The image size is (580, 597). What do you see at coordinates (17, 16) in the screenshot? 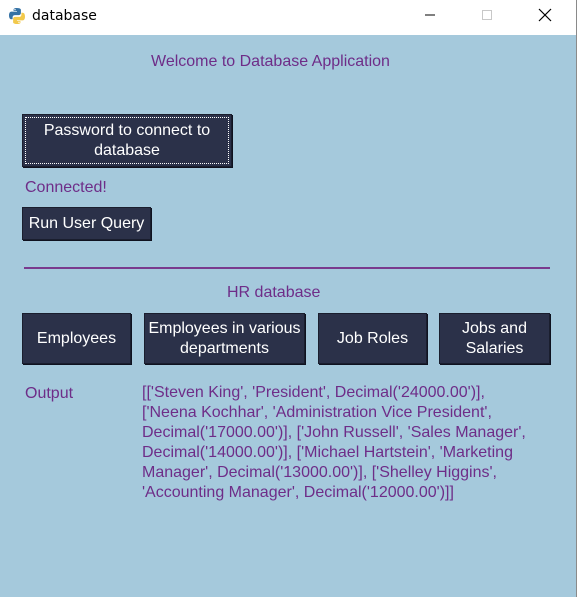
I see `python-icon` at bounding box center [17, 16].